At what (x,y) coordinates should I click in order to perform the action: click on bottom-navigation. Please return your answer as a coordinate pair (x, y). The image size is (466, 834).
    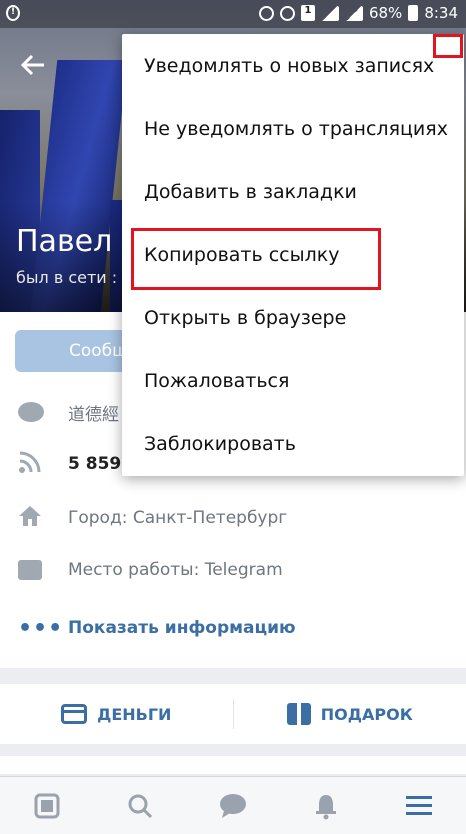
    Looking at the image, I should click on (233, 805).